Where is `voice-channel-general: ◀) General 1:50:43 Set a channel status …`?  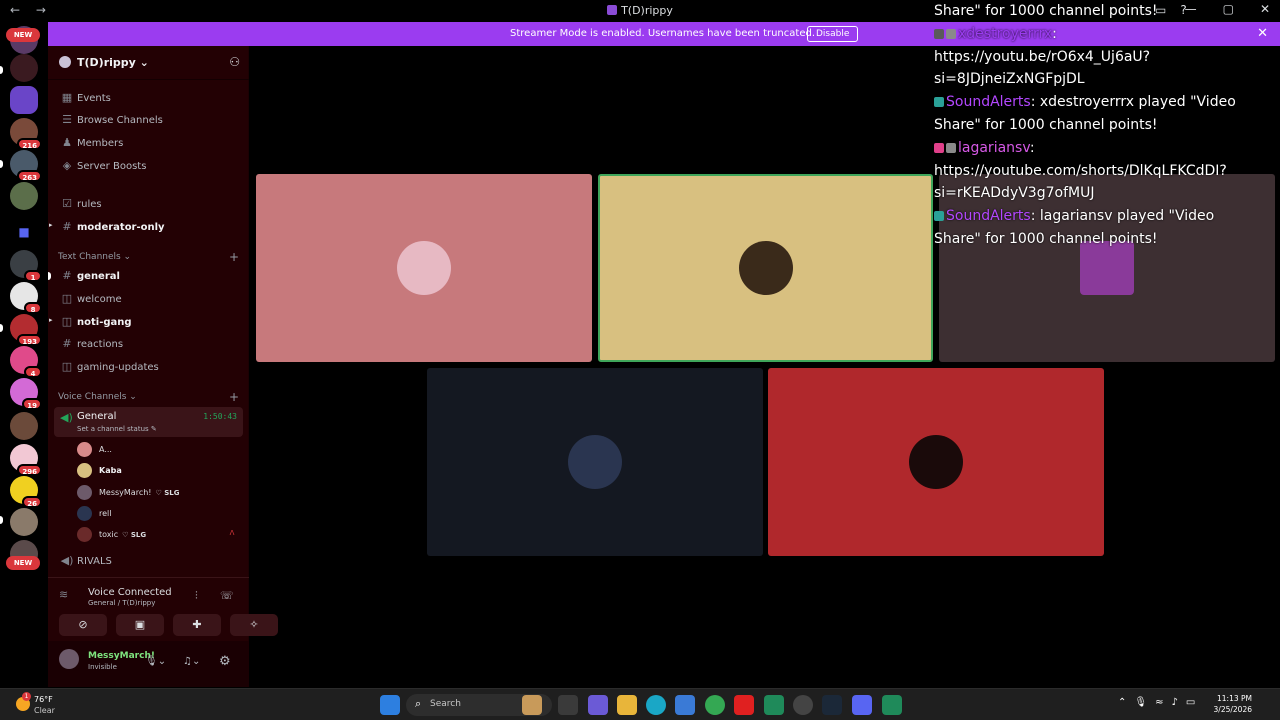 voice-channel-general: ◀) General 1:50:43 Set a channel status … is located at coordinates (148, 422).